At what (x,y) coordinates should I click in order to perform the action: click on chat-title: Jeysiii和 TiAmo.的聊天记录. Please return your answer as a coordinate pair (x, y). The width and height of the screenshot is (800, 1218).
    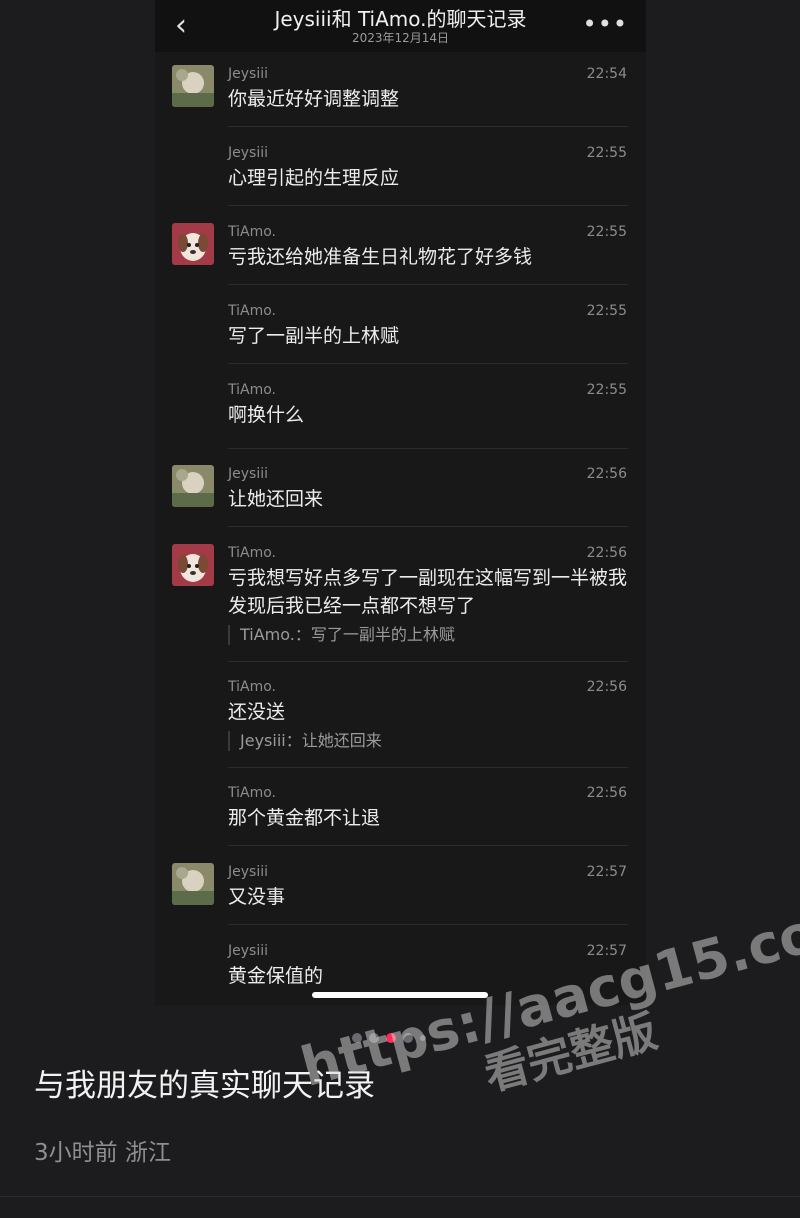
    Looking at the image, I should click on (400, 19).